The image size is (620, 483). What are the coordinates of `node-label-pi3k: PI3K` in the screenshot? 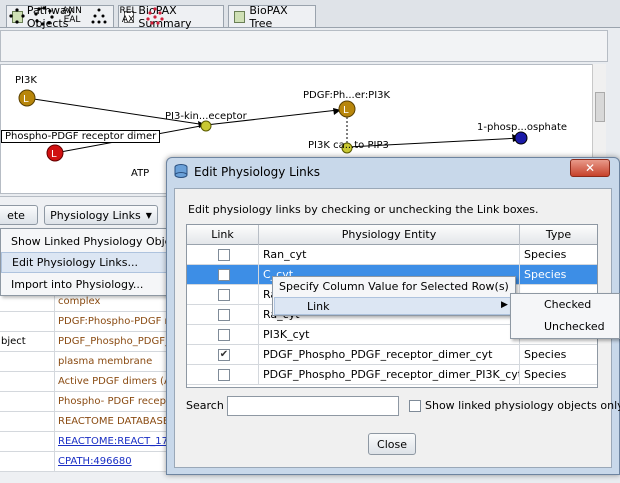 It's located at (26, 80).